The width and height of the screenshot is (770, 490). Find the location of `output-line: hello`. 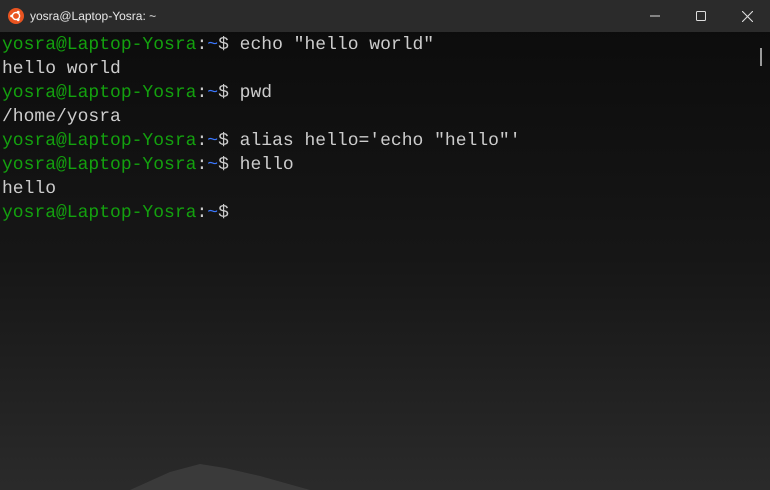

output-line: hello is located at coordinates (29, 189).